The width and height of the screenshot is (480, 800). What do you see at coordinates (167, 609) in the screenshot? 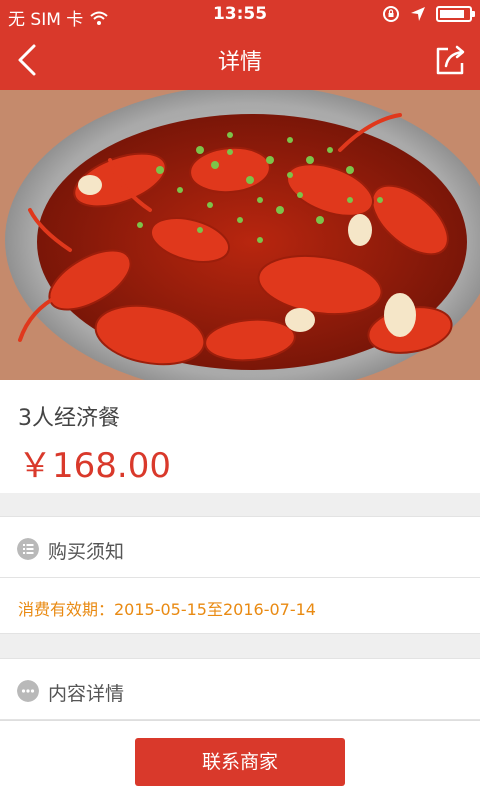
I see `validity-text: 消费有效期：2015-05-15至2016-07-14` at bounding box center [167, 609].